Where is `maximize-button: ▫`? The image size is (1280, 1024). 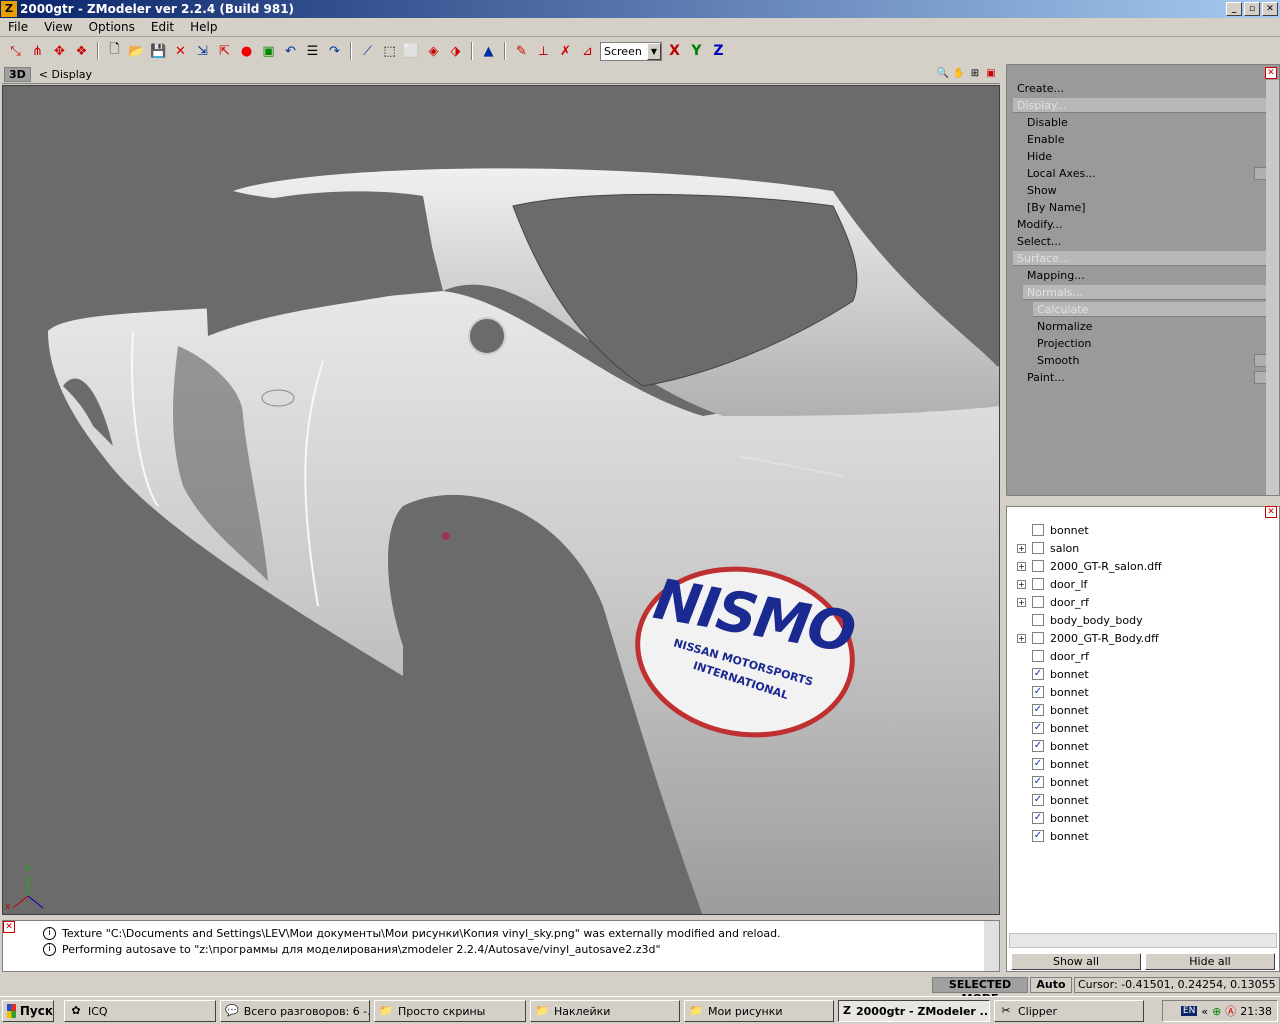
maximize-button: ▫ is located at coordinates (1252, 9).